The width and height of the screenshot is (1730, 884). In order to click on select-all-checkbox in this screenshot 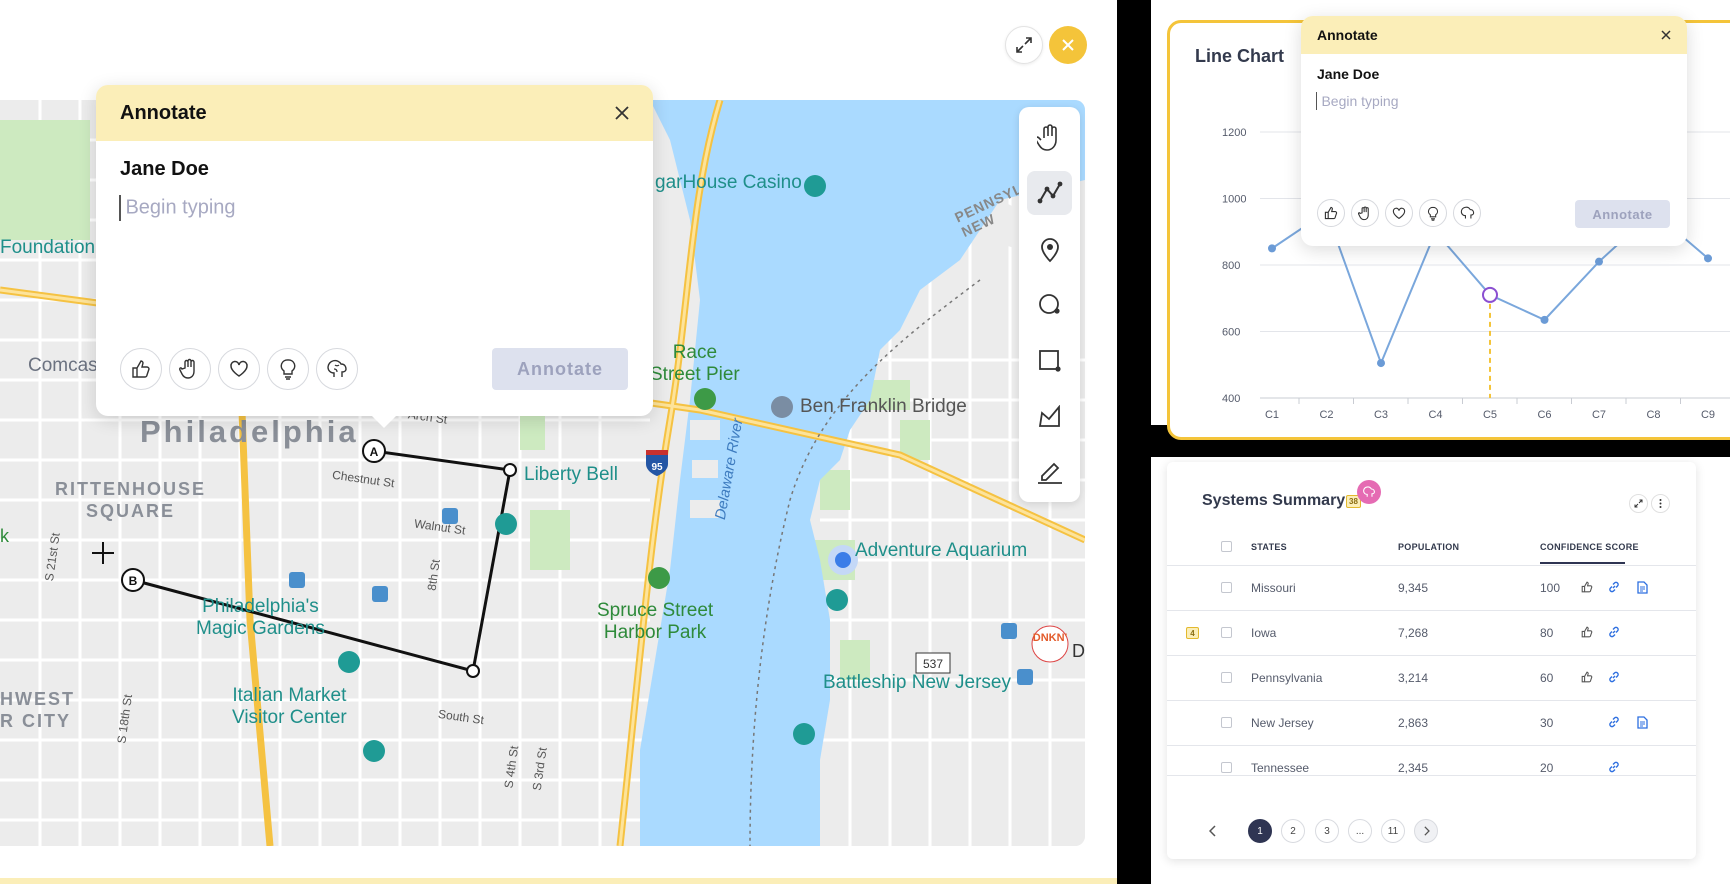, I will do `click(1226, 546)`.